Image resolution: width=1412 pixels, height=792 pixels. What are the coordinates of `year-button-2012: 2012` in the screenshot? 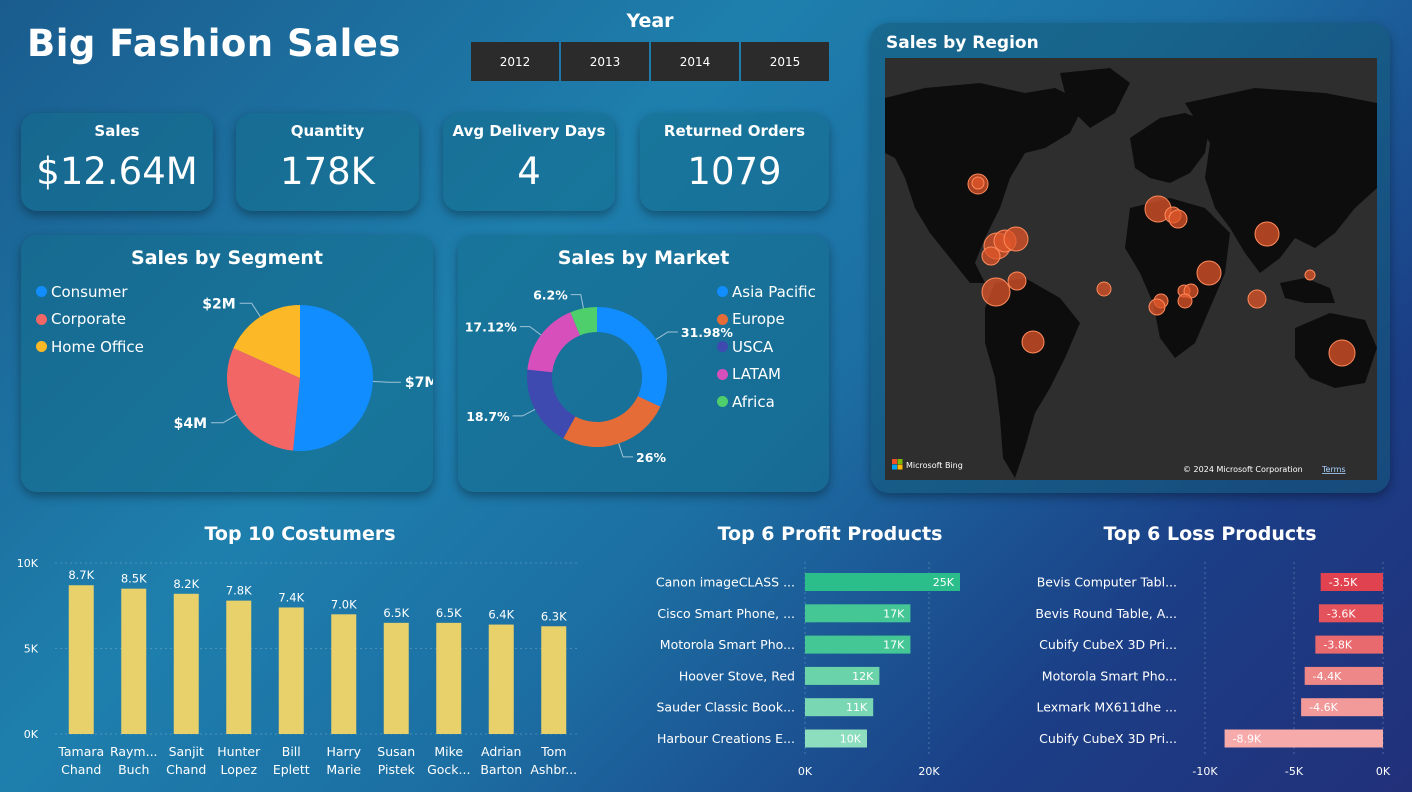 It's located at (515, 61).